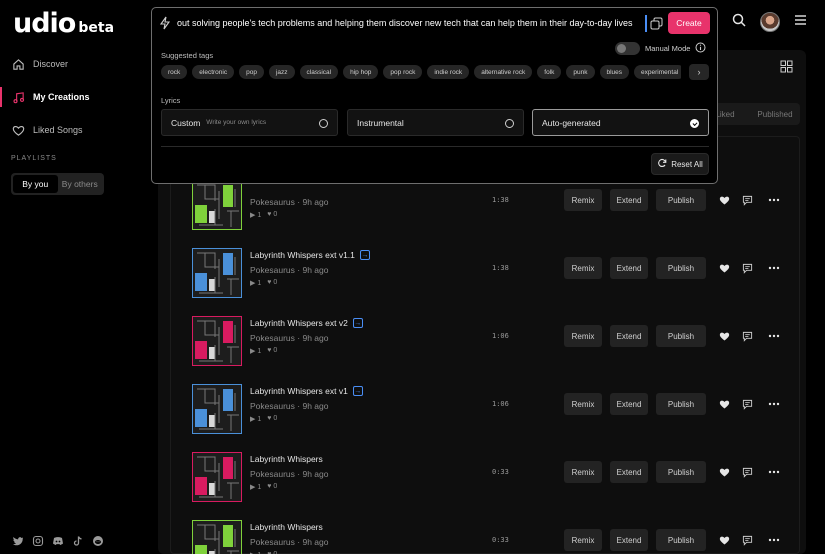 This screenshot has width=825, height=554. What do you see at coordinates (38, 541) in the screenshot?
I see `instagram-icon` at bounding box center [38, 541].